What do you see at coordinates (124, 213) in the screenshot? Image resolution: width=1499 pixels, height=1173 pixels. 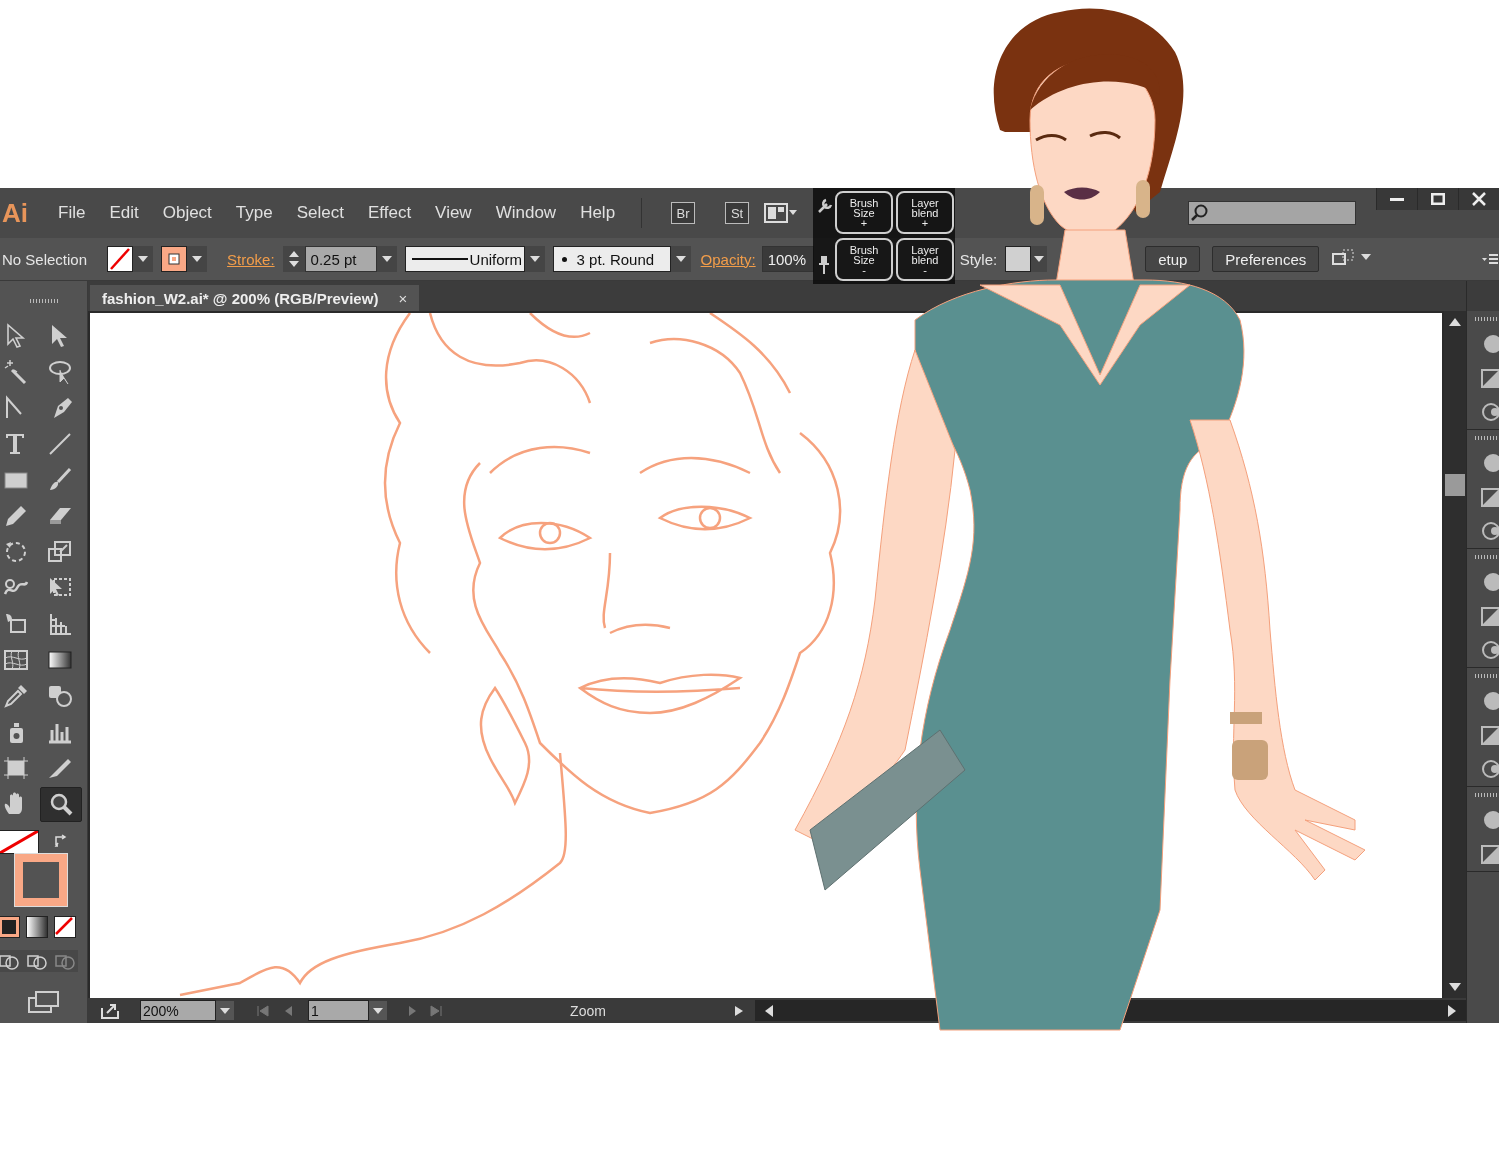 I see `menu-item: Edit` at bounding box center [124, 213].